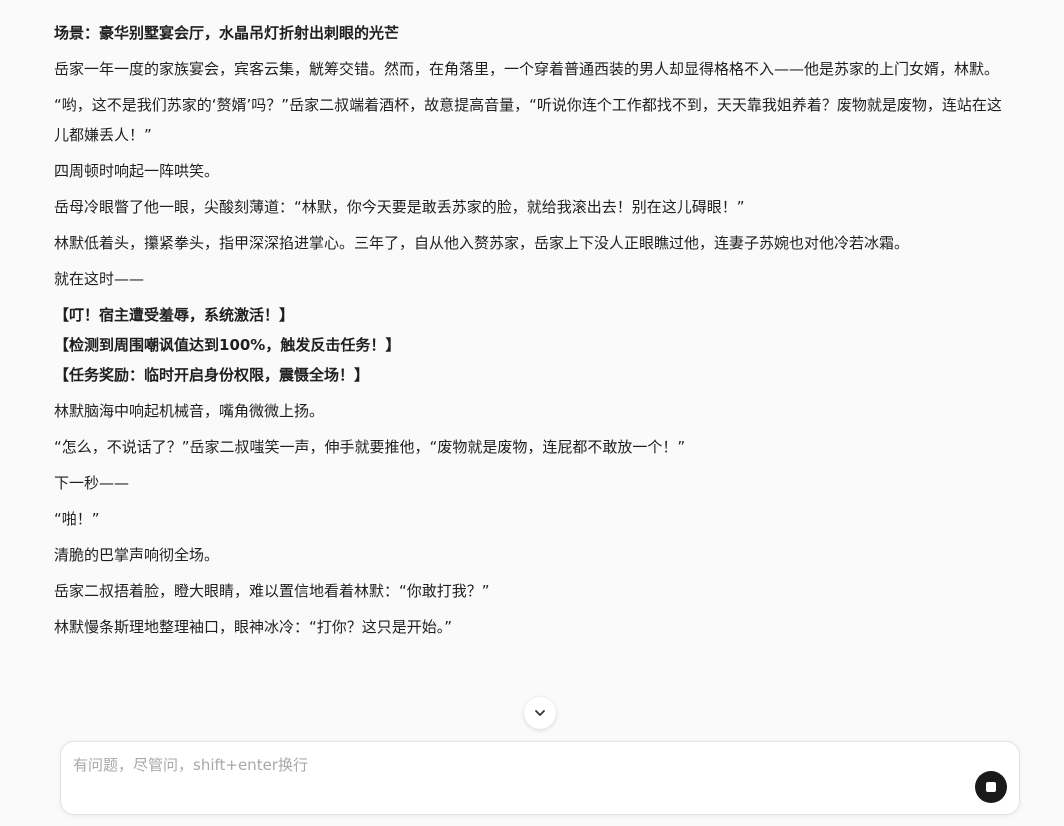 The height and width of the screenshot is (826, 1064). I want to click on chat-input, so click(513, 774).